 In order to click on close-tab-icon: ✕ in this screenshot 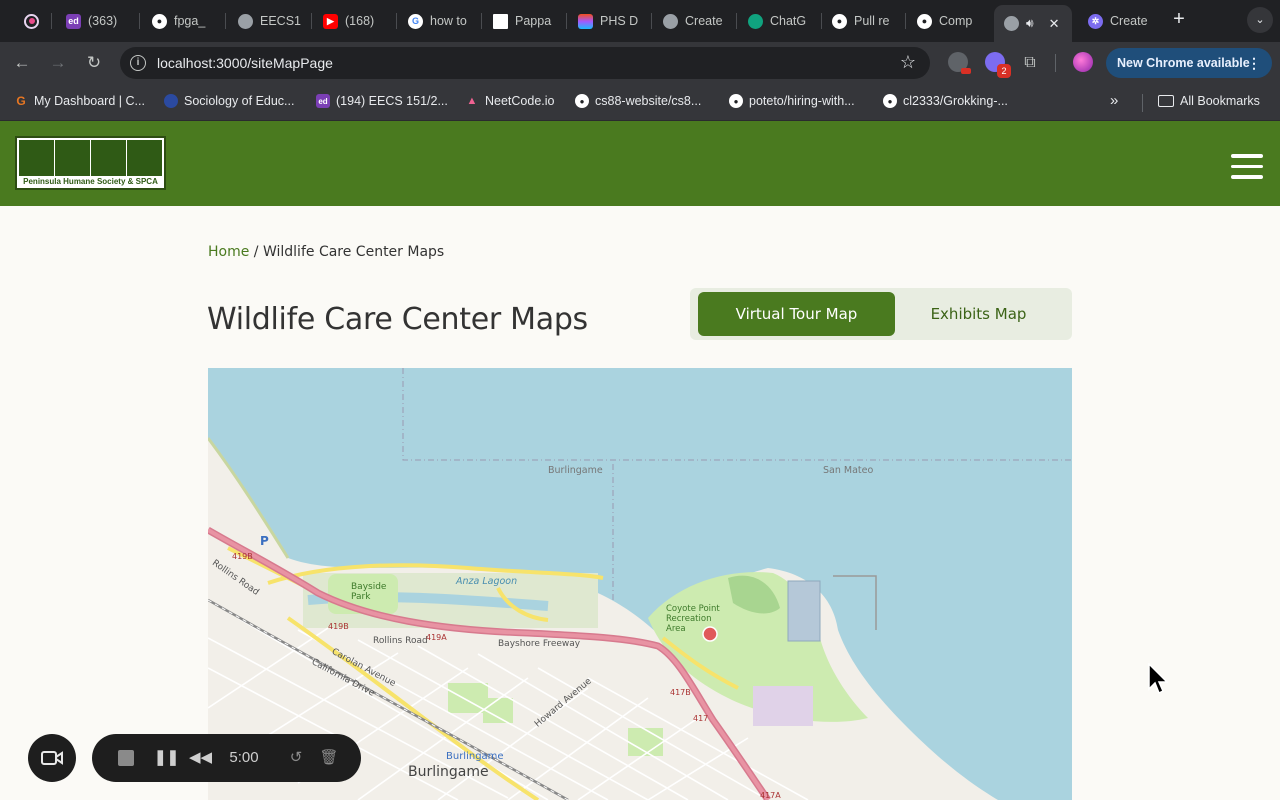, I will do `click(1054, 24)`.